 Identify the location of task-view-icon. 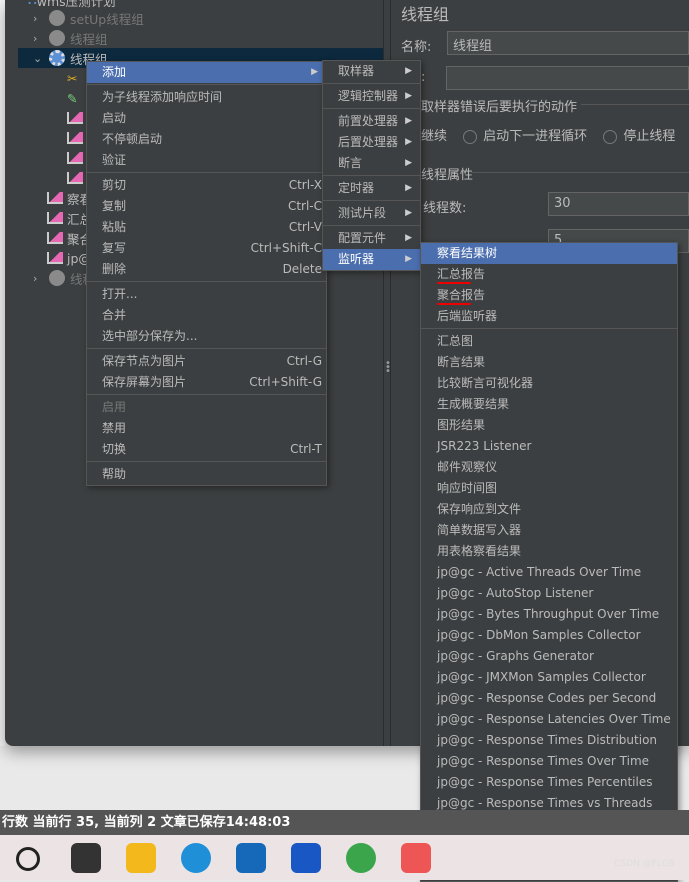
(86, 858).